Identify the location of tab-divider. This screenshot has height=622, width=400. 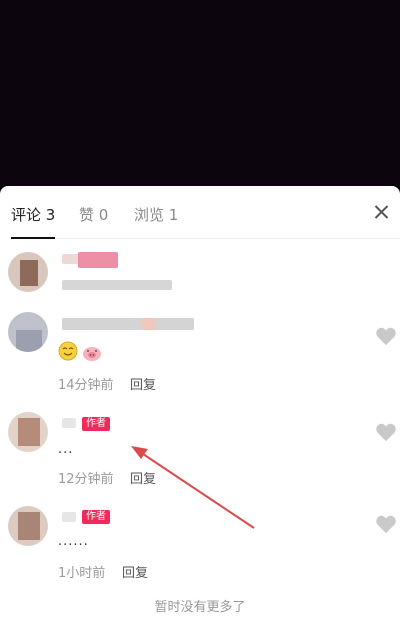
(227, 238).